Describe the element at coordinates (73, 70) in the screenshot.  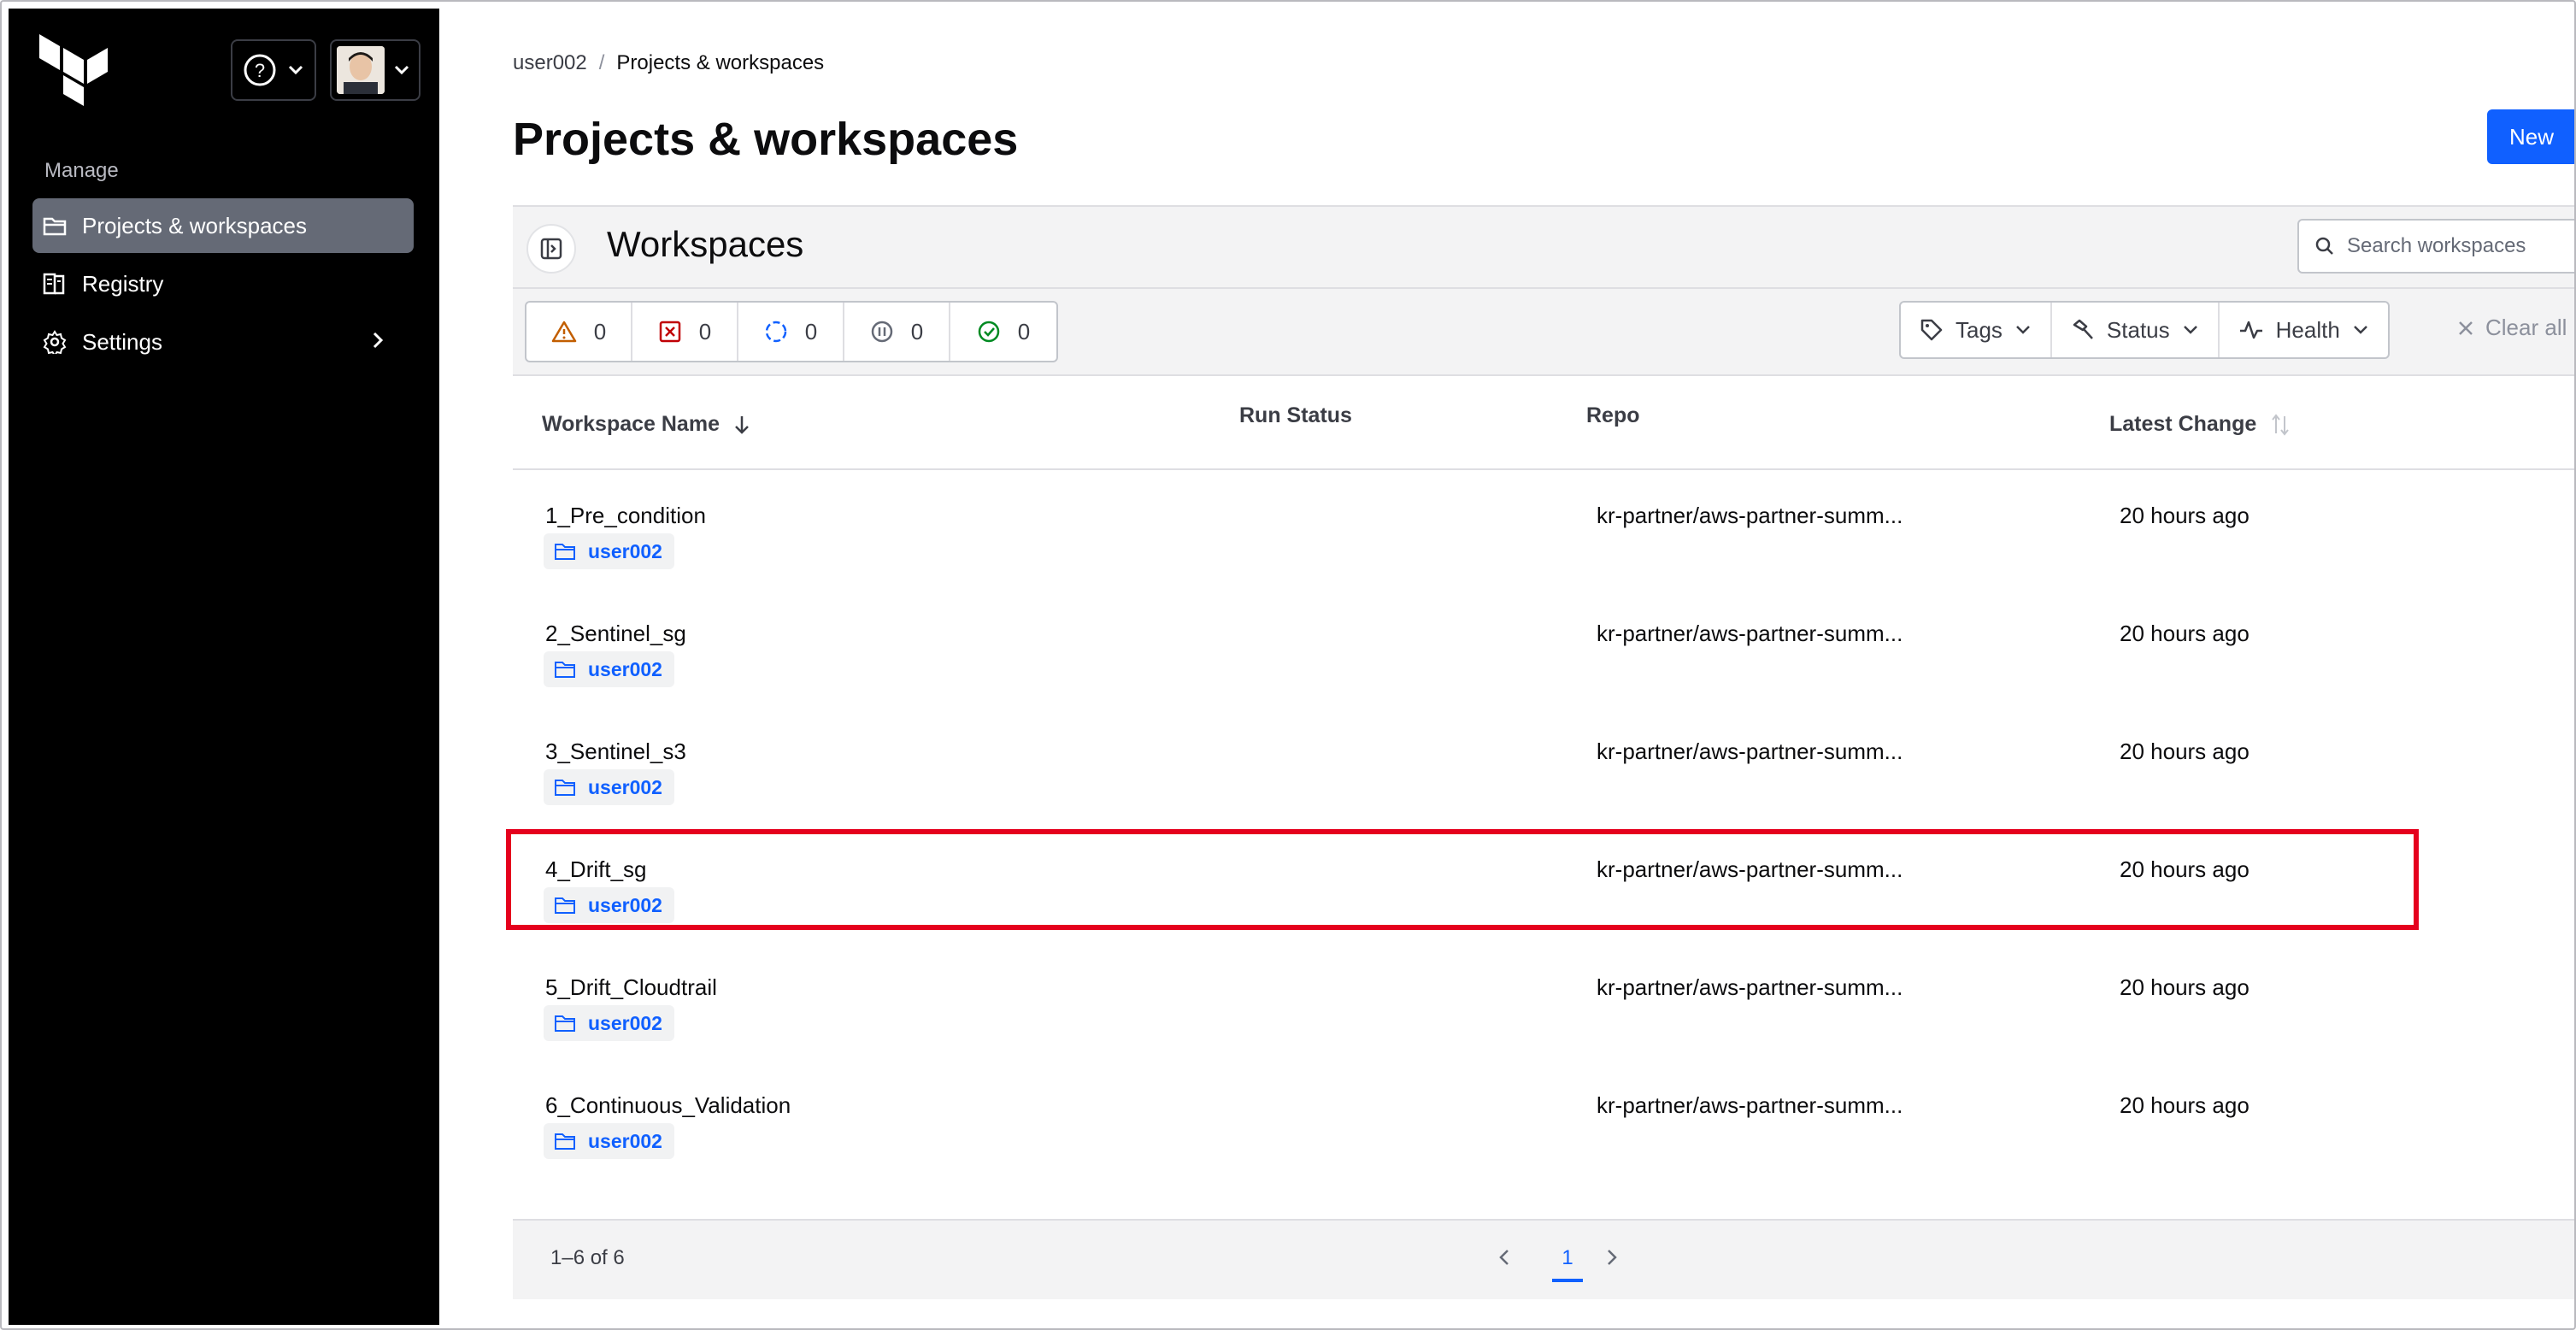
I see `terraform-logo` at that location.